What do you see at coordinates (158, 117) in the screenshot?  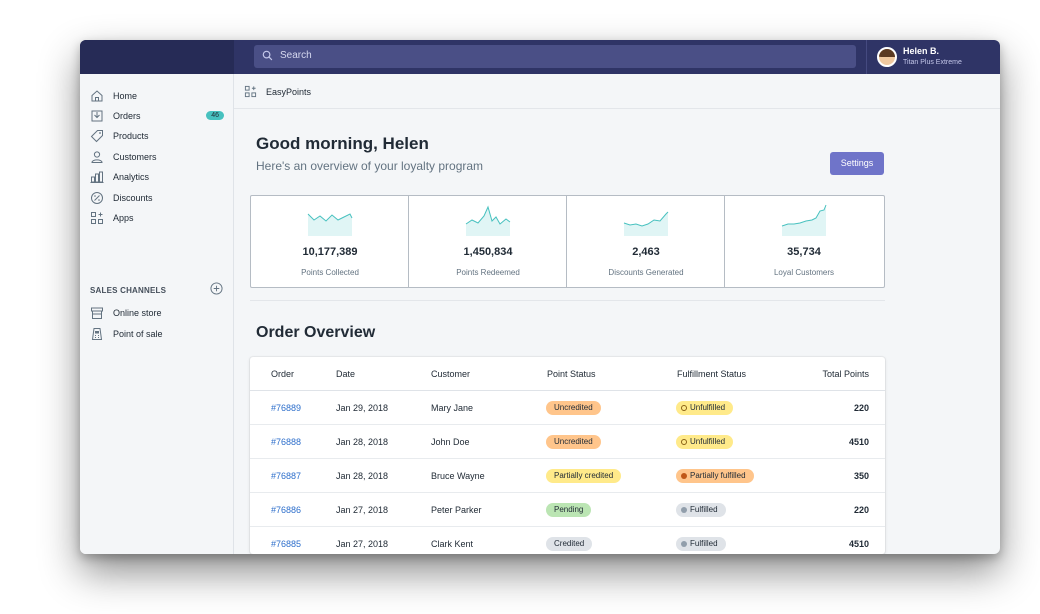 I see `sidebar-item-orders: Orders 46` at bounding box center [158, 117].